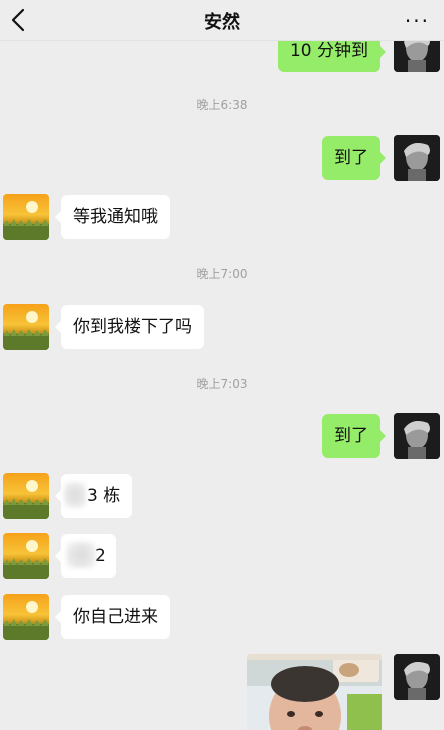 This screenshot has height=730, width=444. I want to click on timestamp: 晚上7:00, so click(222, 274).